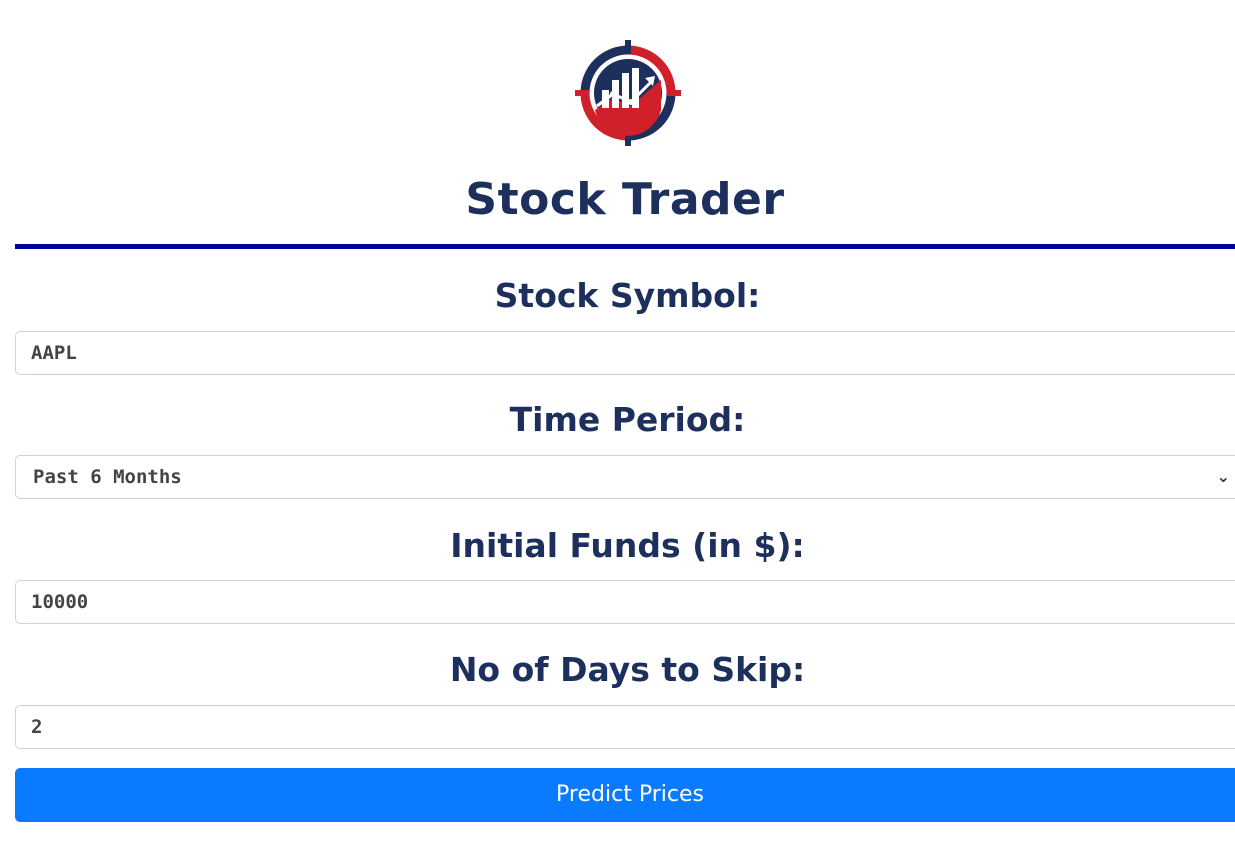  I want to click on stock-chart-target-logo-icon, so click(628, 93).